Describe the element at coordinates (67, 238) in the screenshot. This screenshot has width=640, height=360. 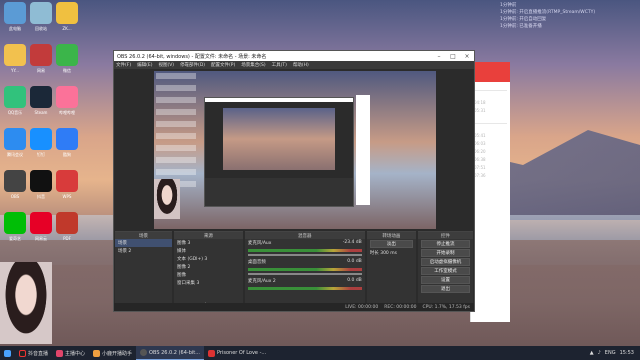
I see `desktop-icon-label: PDF` at that location.